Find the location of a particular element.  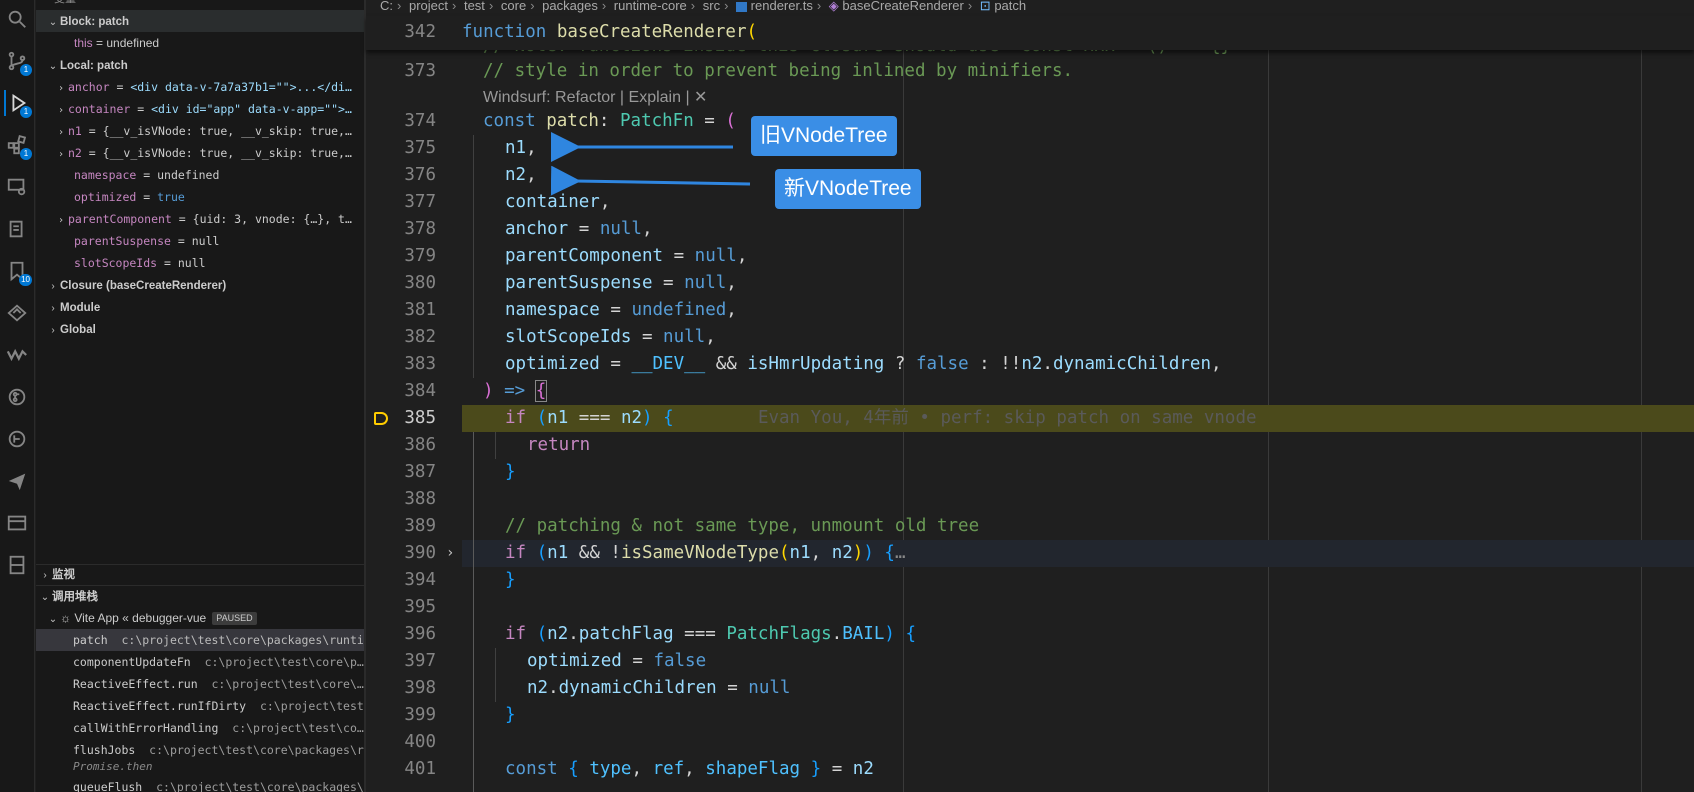

call-stack-section-header: ⌄ 调用堆栈 is located at coordinates (200, 596).